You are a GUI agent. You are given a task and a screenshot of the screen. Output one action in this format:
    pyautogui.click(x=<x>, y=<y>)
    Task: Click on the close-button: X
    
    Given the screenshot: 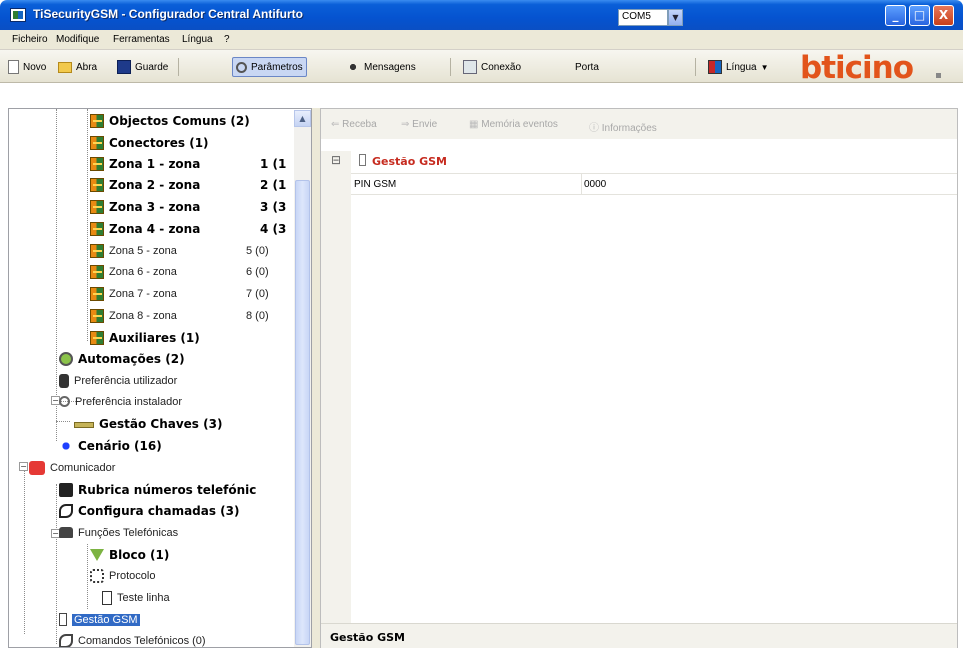 What is the action you would take?
    pyautogui.click(x=943, y=15)
    